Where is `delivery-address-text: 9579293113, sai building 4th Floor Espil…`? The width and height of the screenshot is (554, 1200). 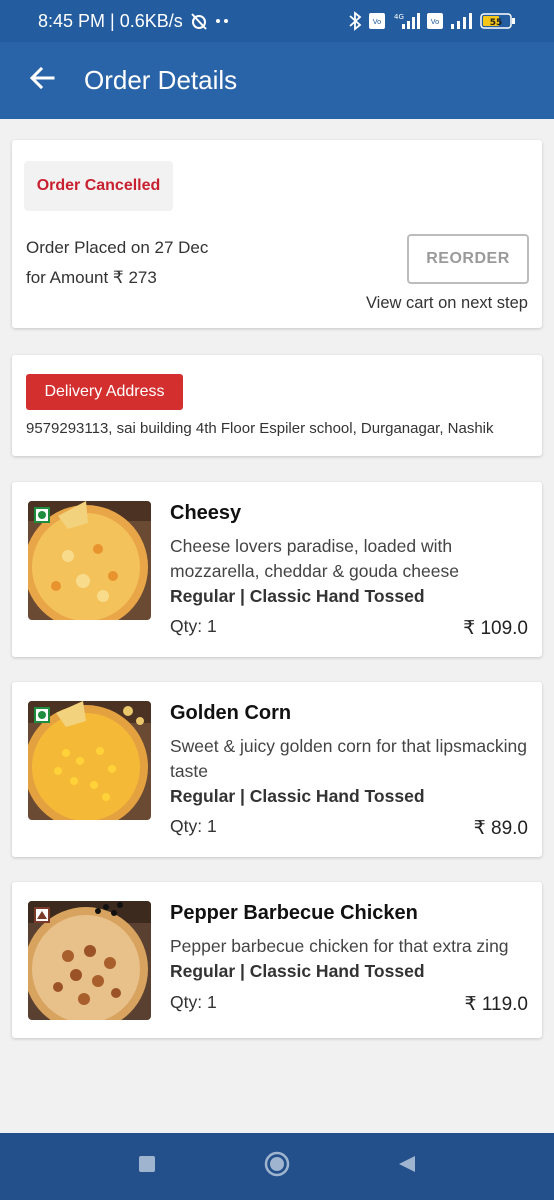 delivery-address-text: 9579293113, sai building 4th Floor Espil… is located at coordinates (260, 428).